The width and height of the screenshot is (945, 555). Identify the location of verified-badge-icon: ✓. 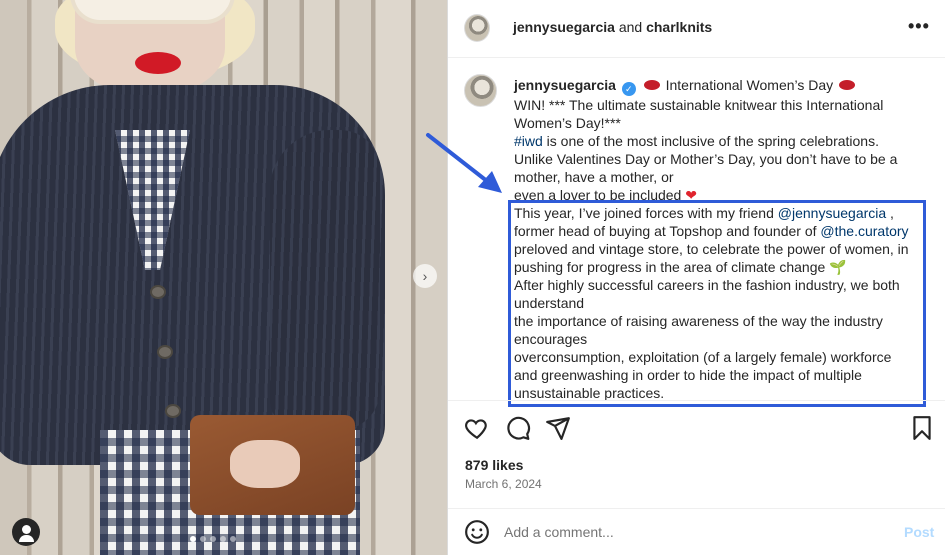
(628, 89).